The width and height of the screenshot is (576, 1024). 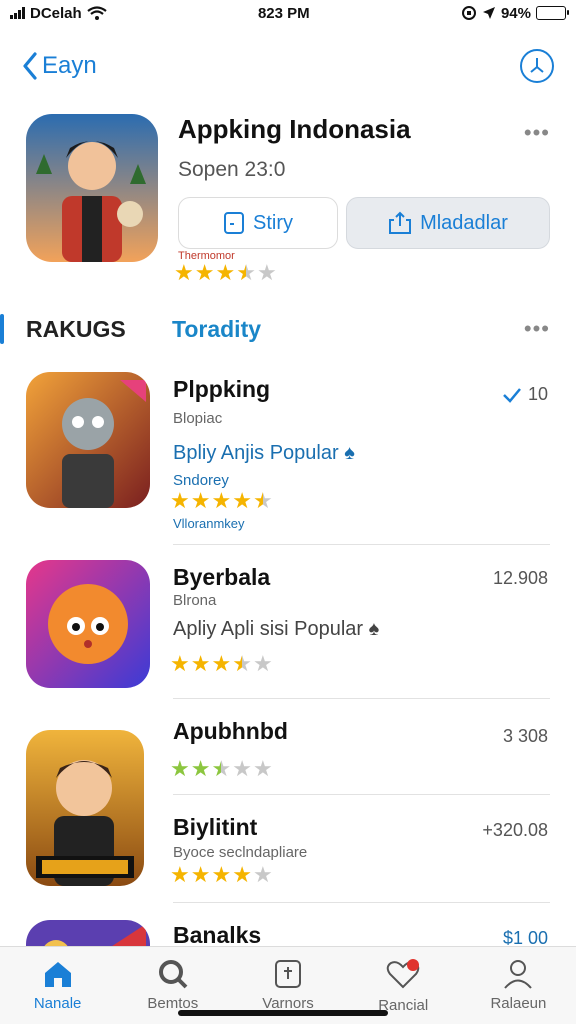 I want to click on person-icon, so click(x=518, y=974).